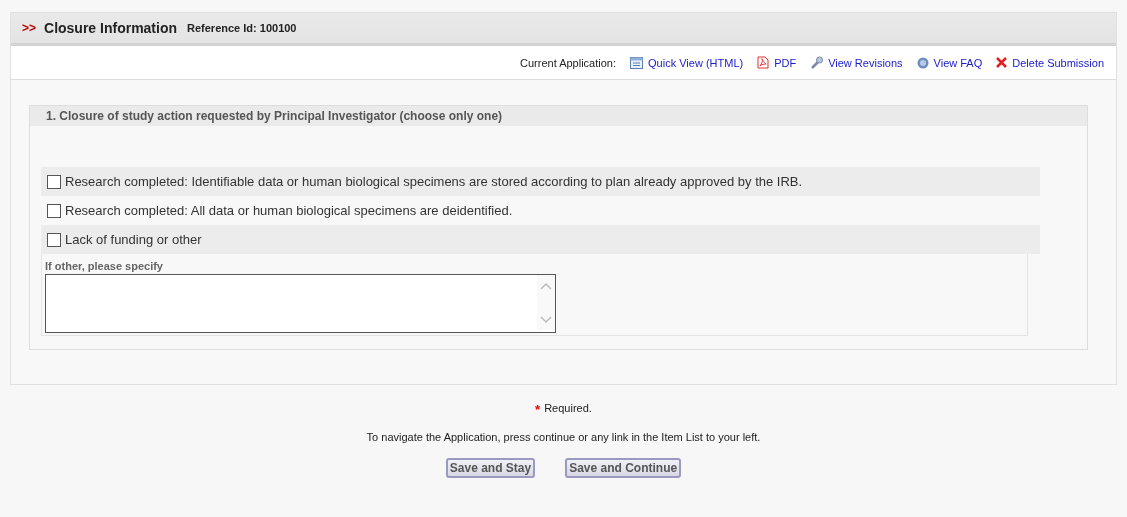 The width and height of the screenshot is (1127, 517). I want to click on option-label: Lack of funding or other, so click(133, 239).